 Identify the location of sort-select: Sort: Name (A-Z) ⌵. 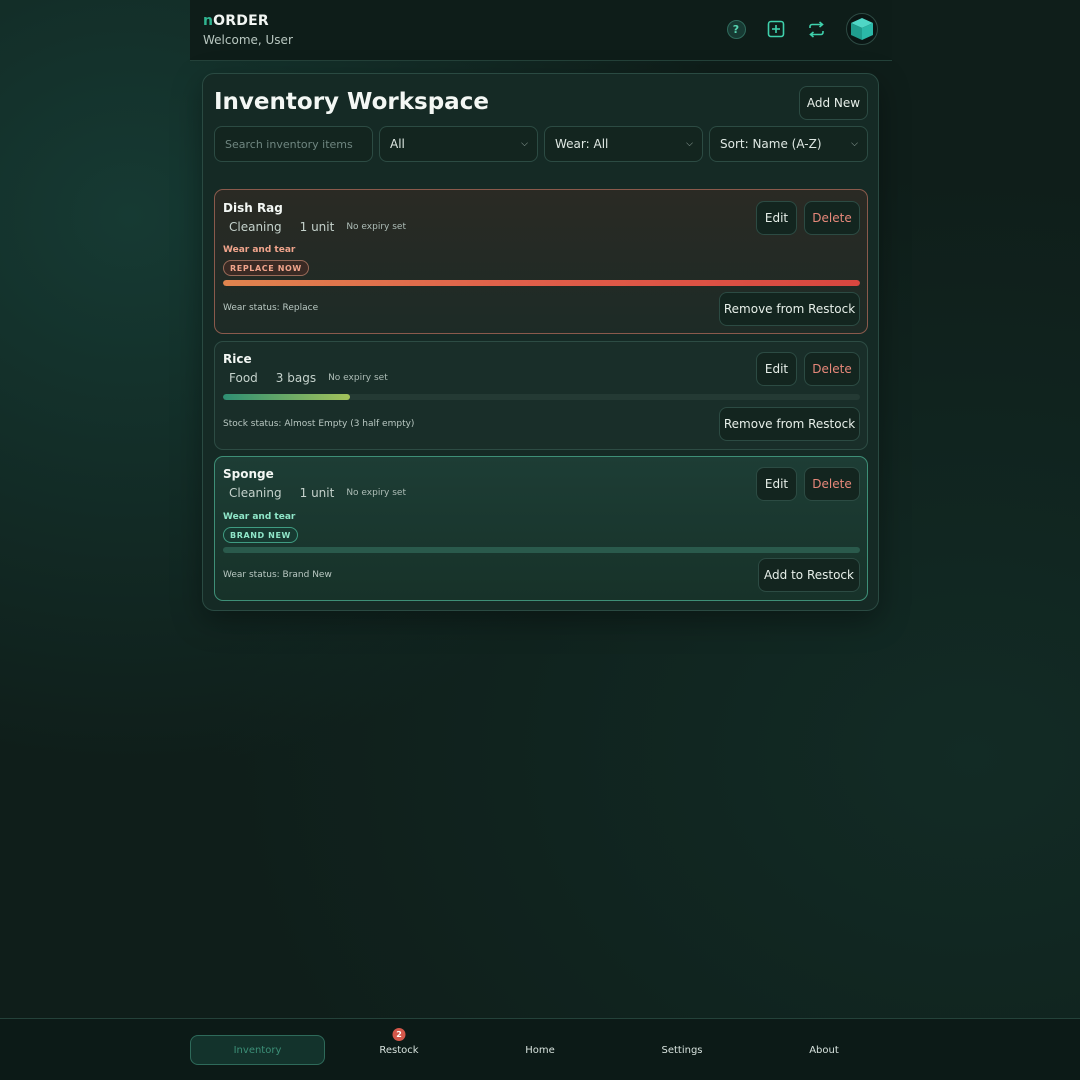
(788, 144).